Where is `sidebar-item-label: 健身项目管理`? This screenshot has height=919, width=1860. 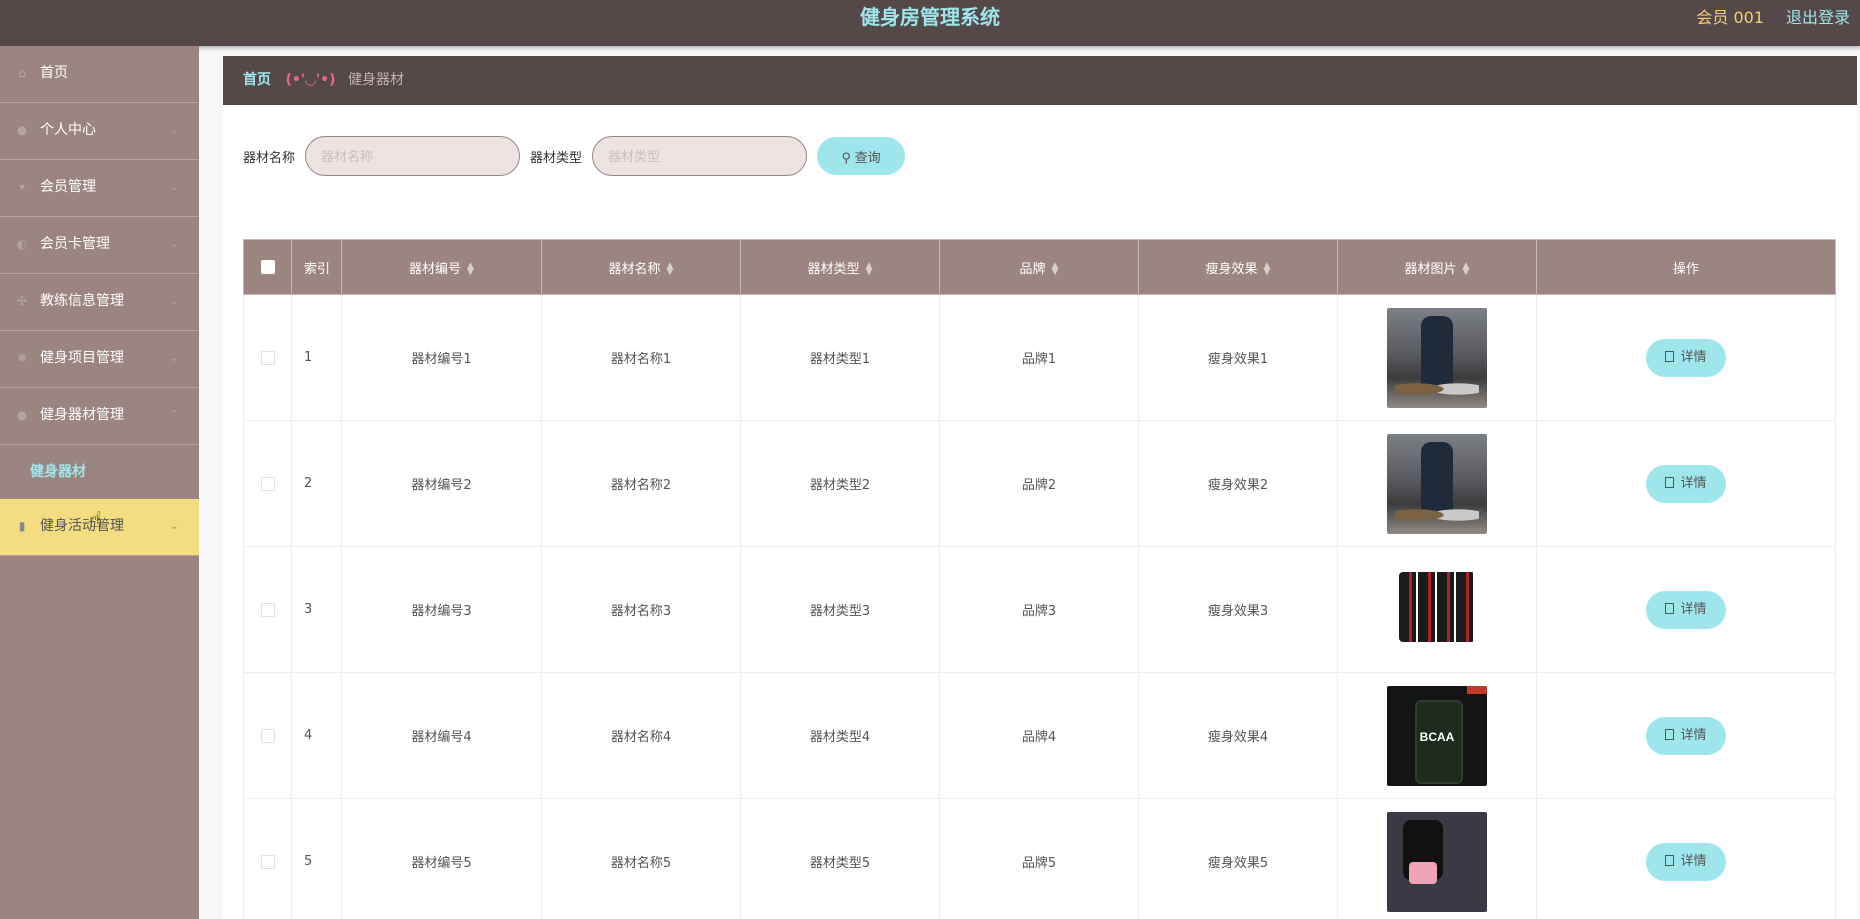 sidebar-item-label: 健身项目管理 is located at coordinates (82, 358).